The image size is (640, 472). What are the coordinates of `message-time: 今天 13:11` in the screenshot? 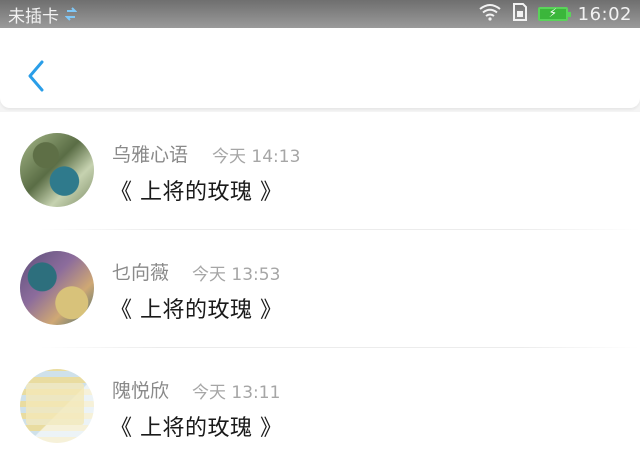 It's located at (236, 393).